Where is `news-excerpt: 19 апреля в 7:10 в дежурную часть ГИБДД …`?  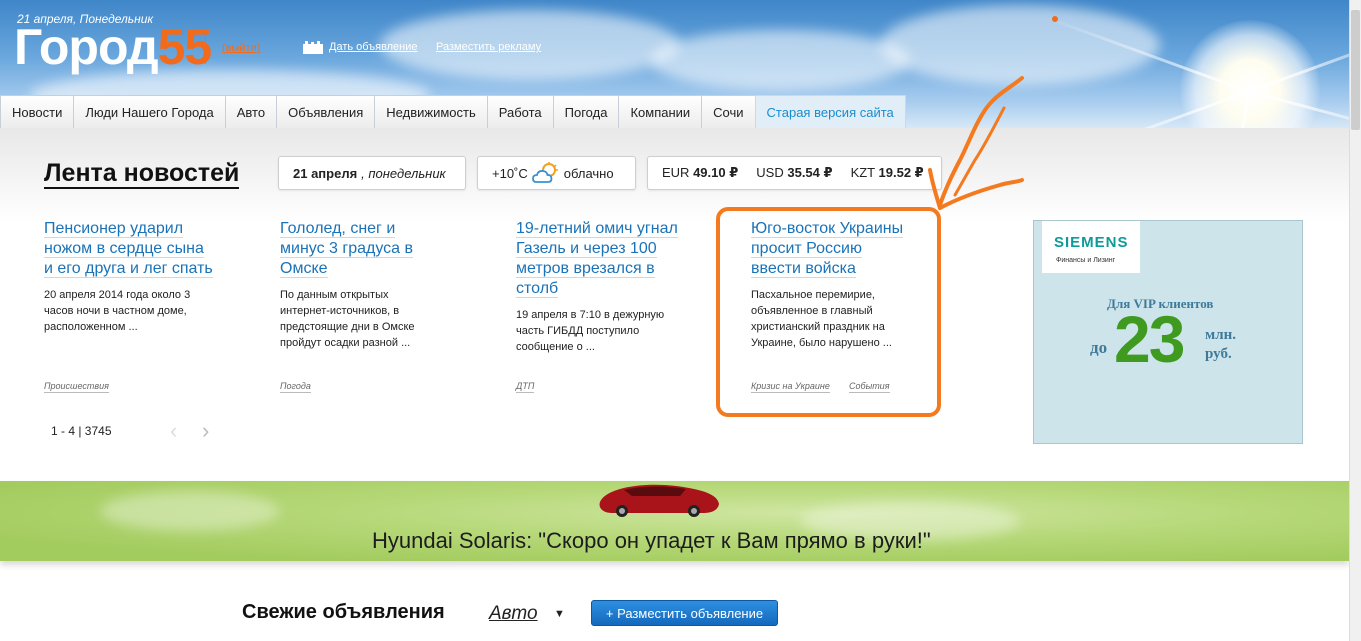
news-excerpt: 19 апреля в 7:10 в дежурную часть ГИБДД … is located at coordinates (590, 331).